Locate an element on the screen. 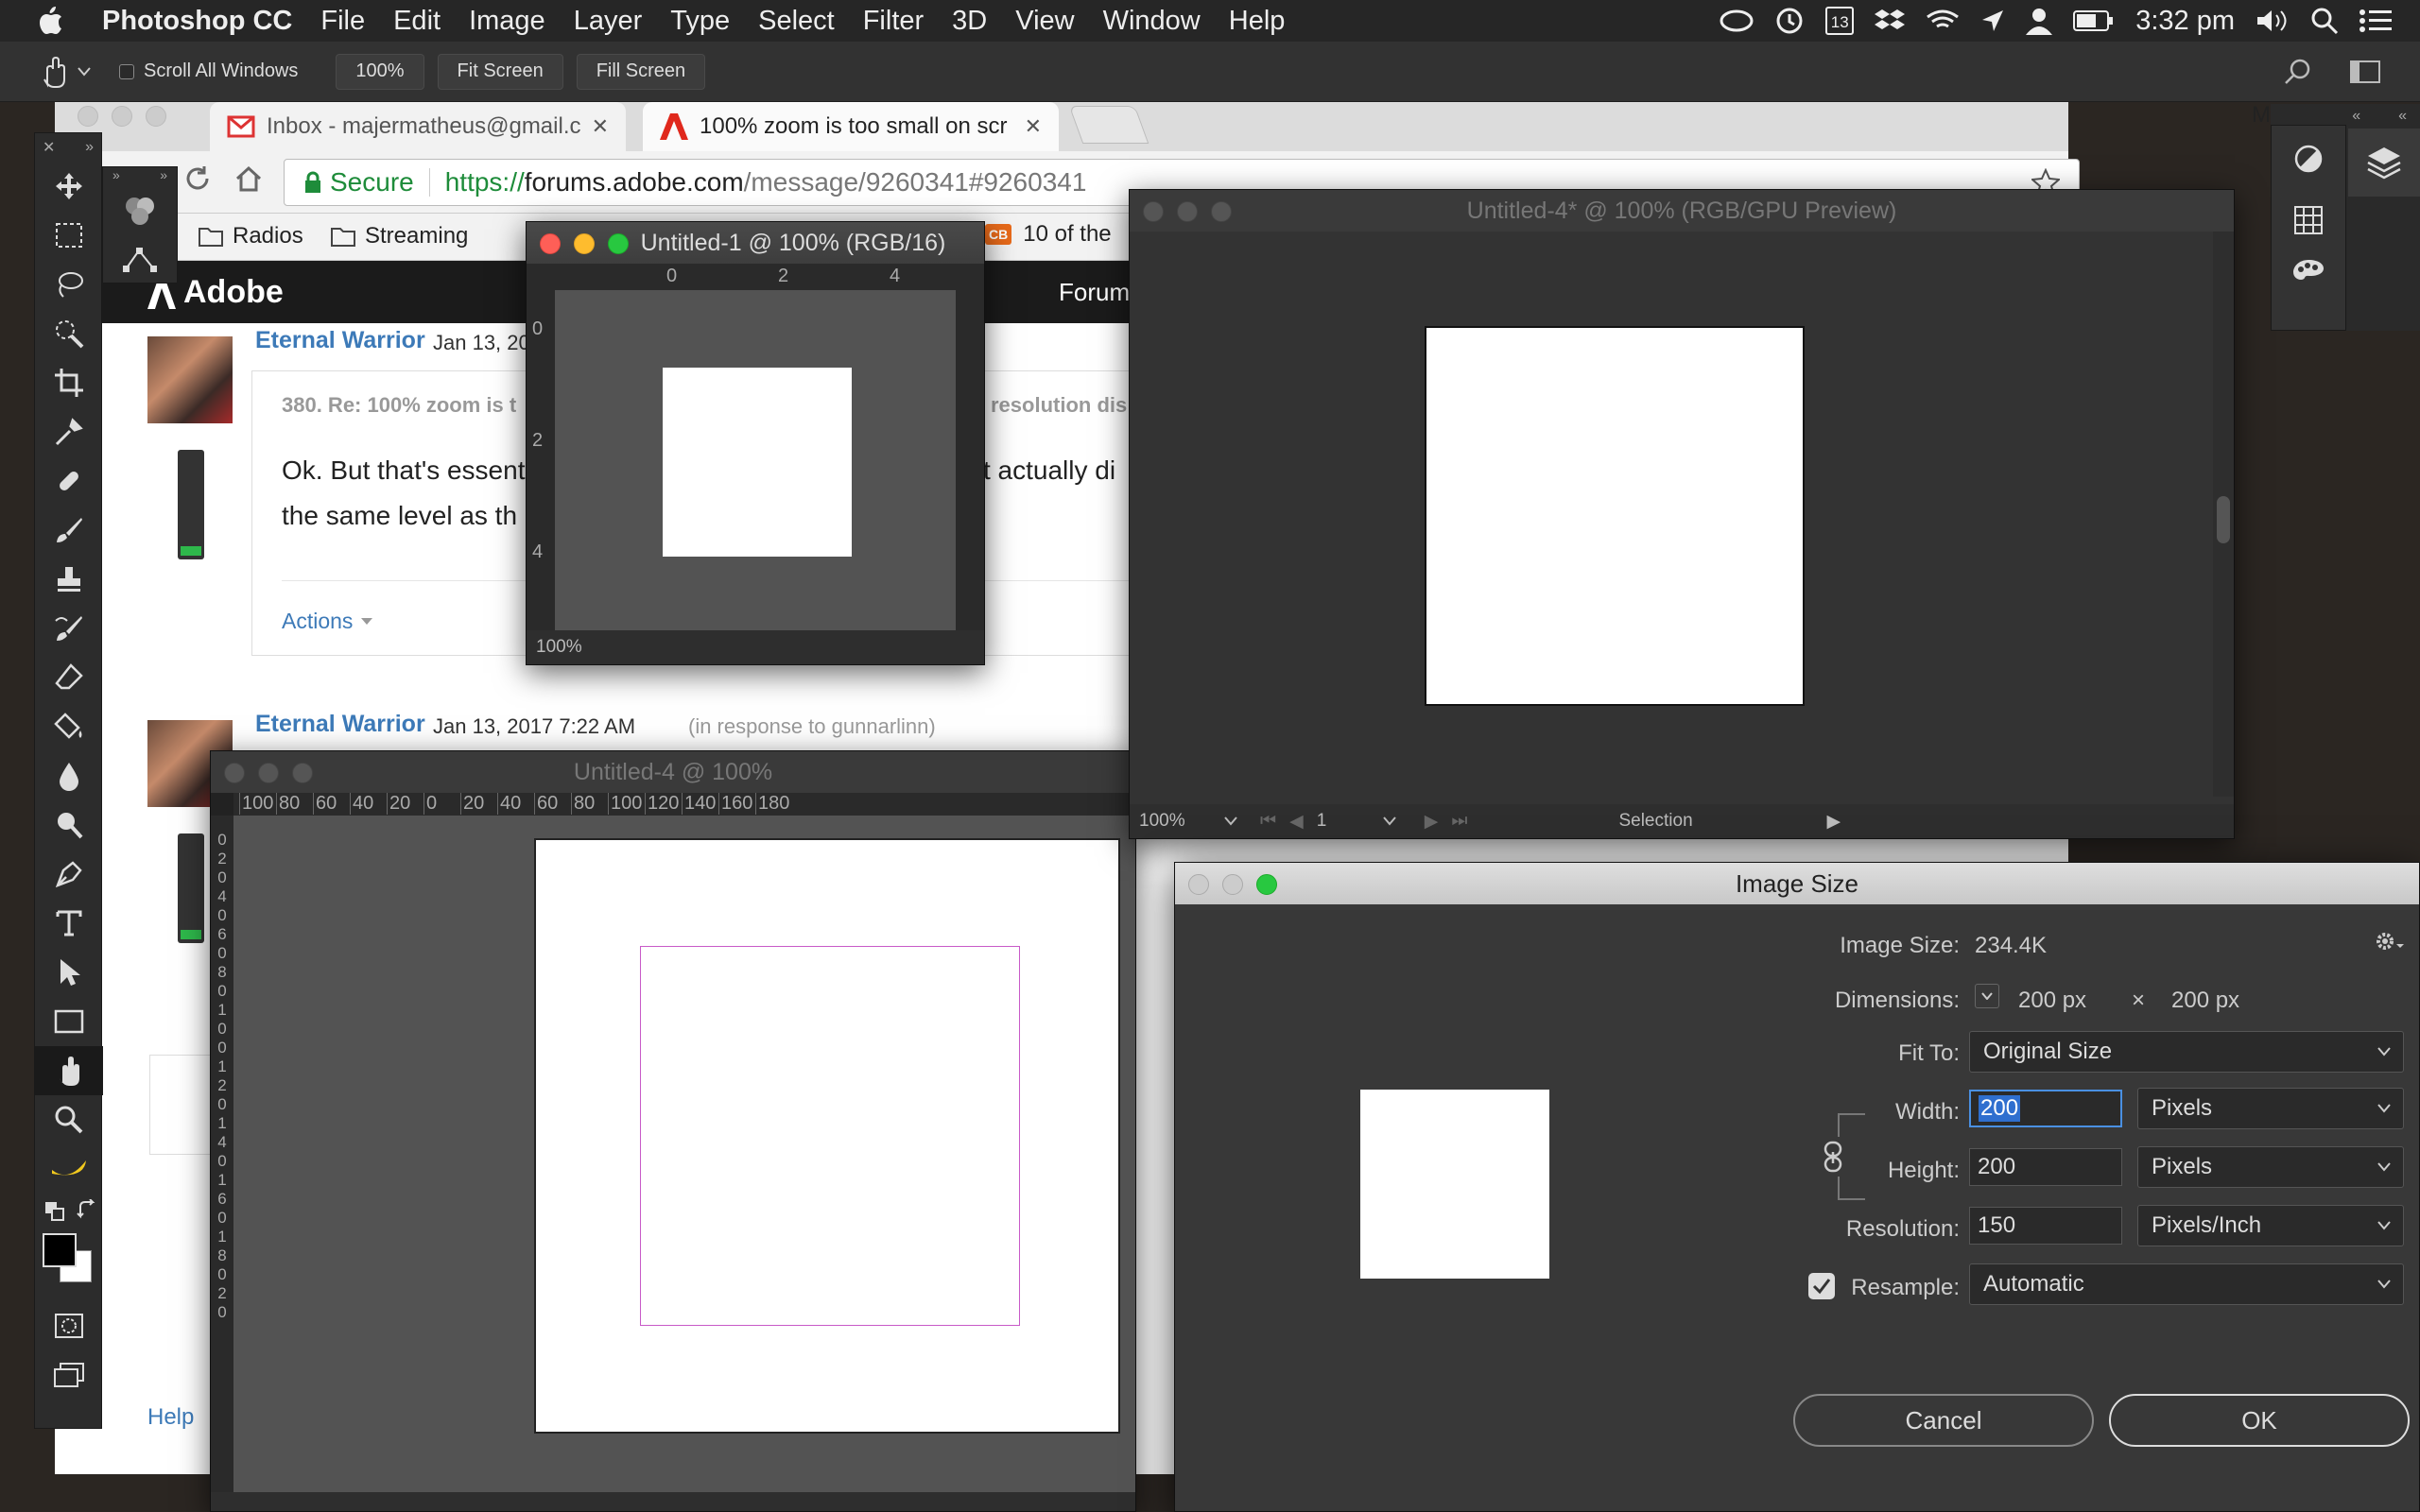  quick-mask-button is located at coordinates (69, 1325).